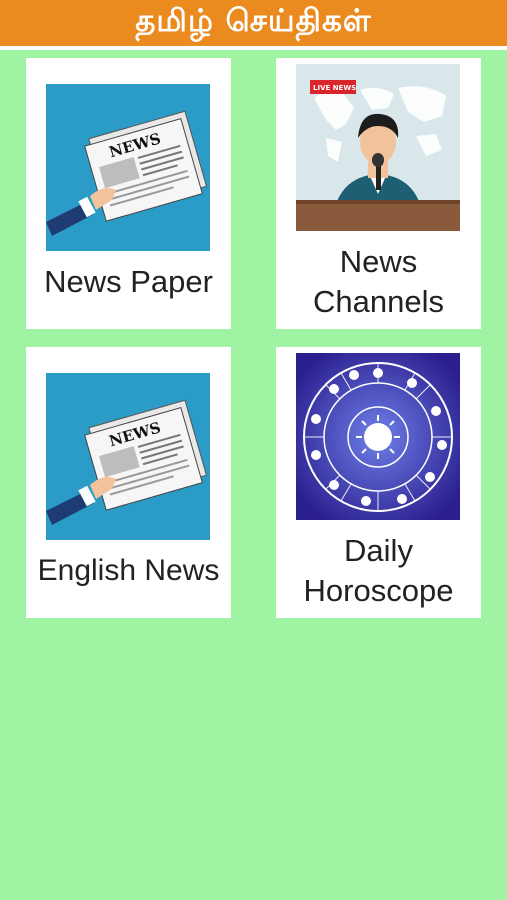 The width and height of the screenshot is (507, 900). I want to click on english-news-label: English News, so click(128, 570).